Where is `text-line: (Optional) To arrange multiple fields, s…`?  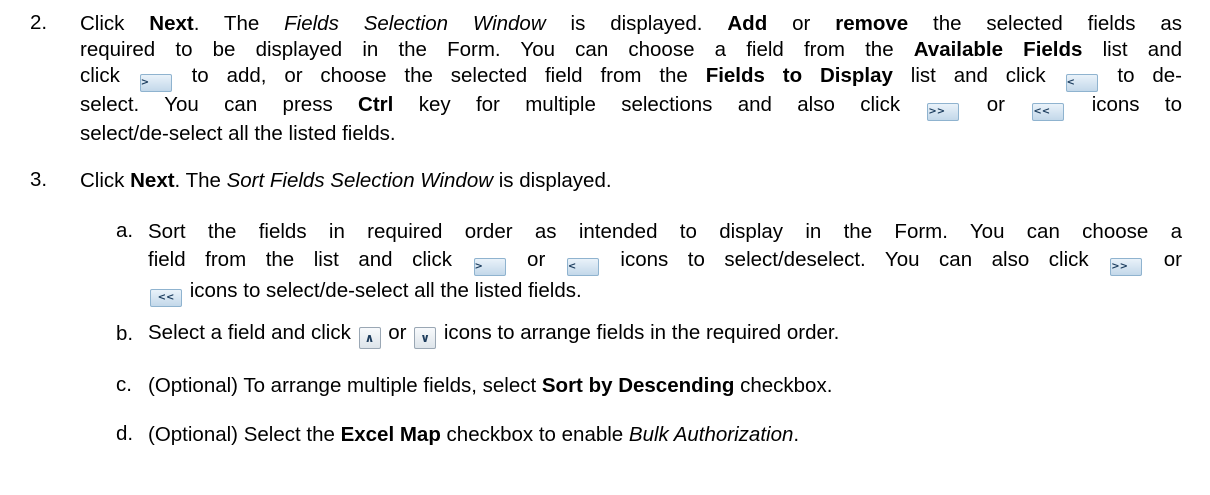
text-line: (Optional) To arrange multiple fields, s… is located at coordinates (490, 385).